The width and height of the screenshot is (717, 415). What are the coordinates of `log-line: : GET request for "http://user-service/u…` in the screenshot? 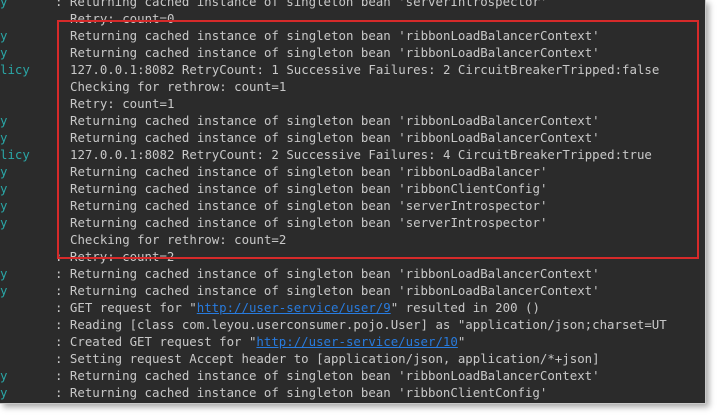 It's located at (352, 307).